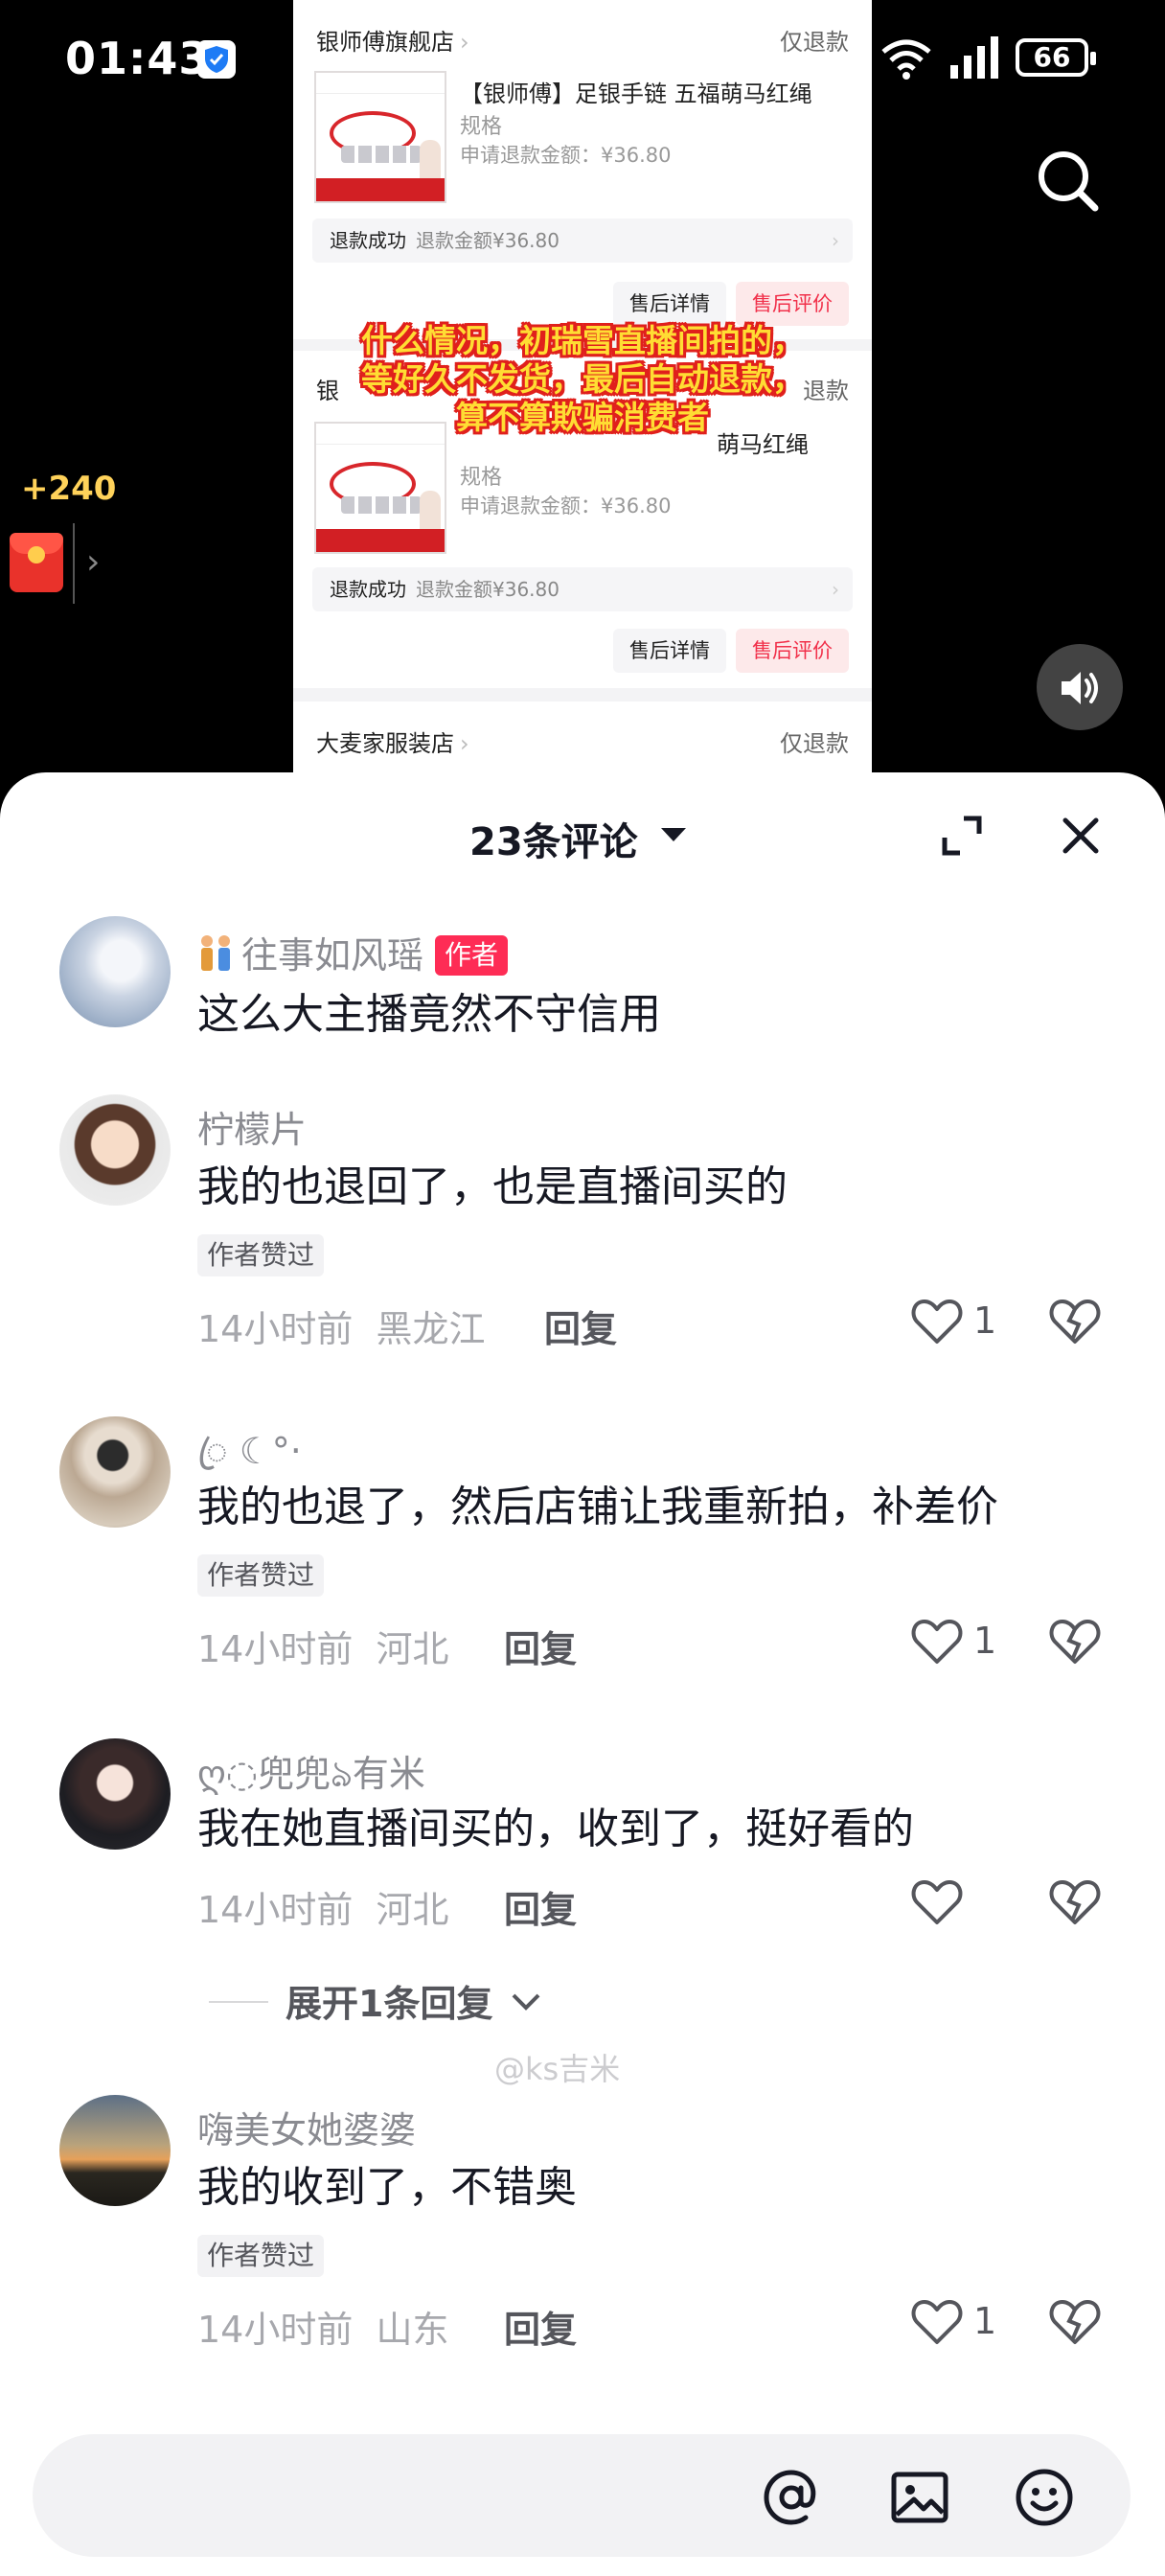 The height and width of the screenshot is (2576, 1165). I want to click on comment-username: 嗨美女她婆婆, so click(307, 2127).